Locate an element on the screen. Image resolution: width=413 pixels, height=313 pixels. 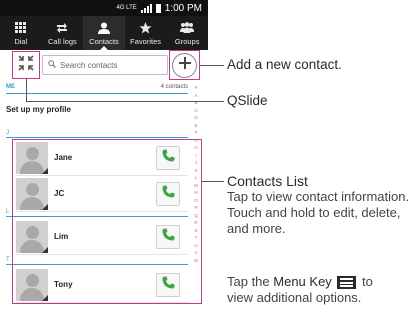
tab-bar: Dial Call logs Contacts Favorites Groups is located at coordinates (104, 33).